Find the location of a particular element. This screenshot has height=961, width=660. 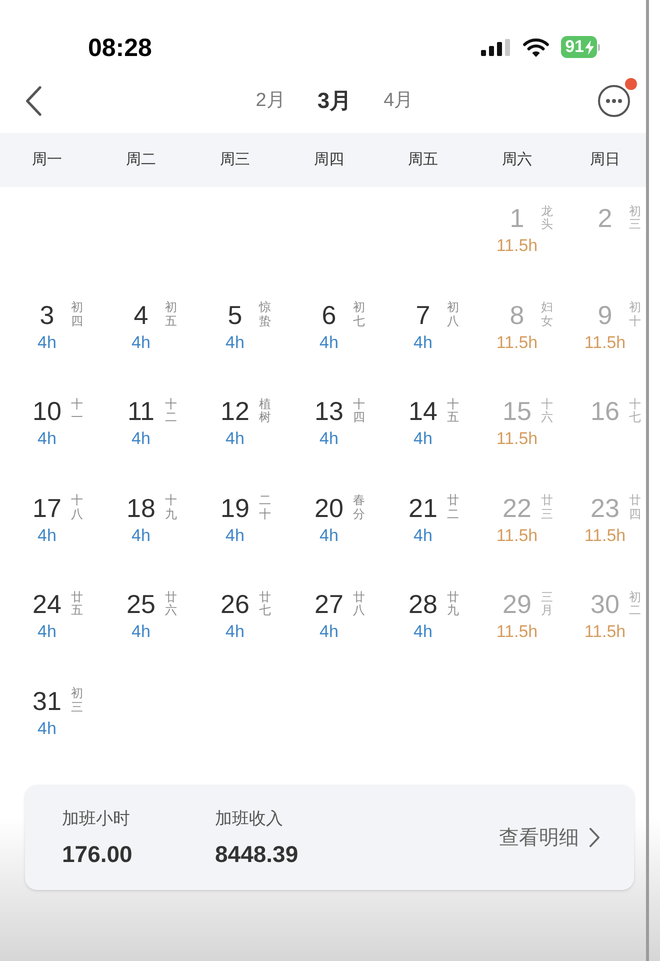

day-number: 19 is located at coordinates (235, 507).